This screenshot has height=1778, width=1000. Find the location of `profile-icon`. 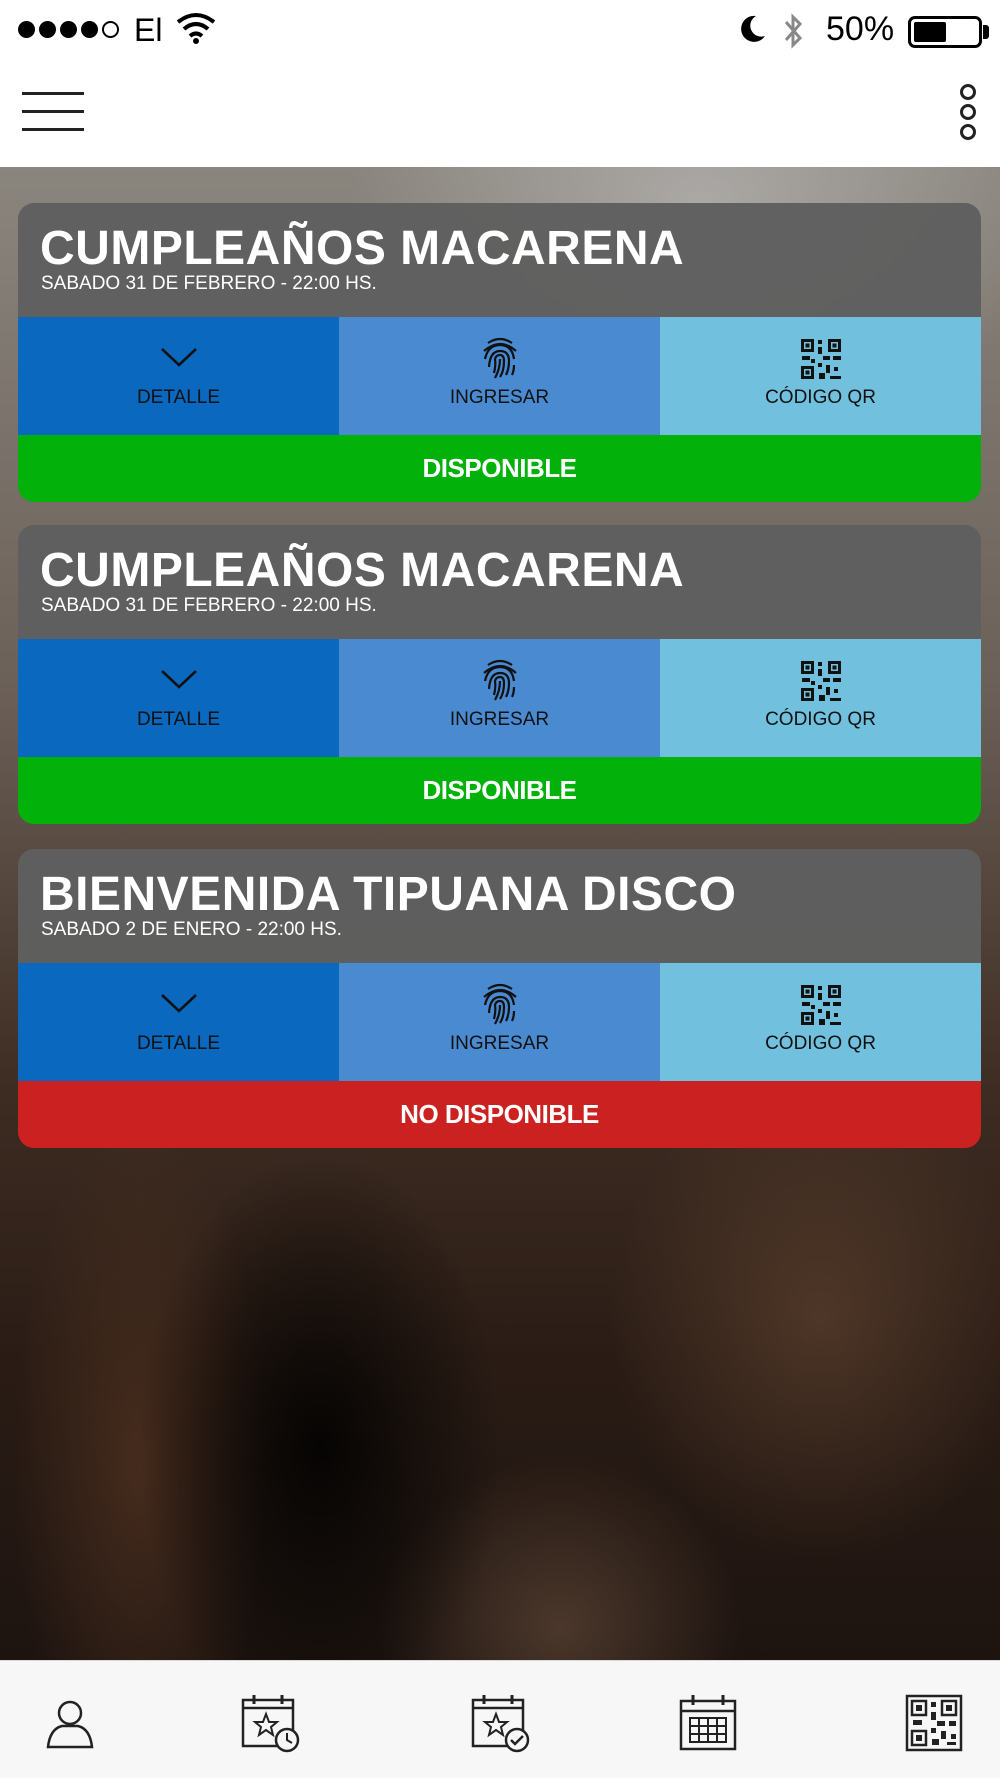

profile-icon is located at coordinates (70, 1724).